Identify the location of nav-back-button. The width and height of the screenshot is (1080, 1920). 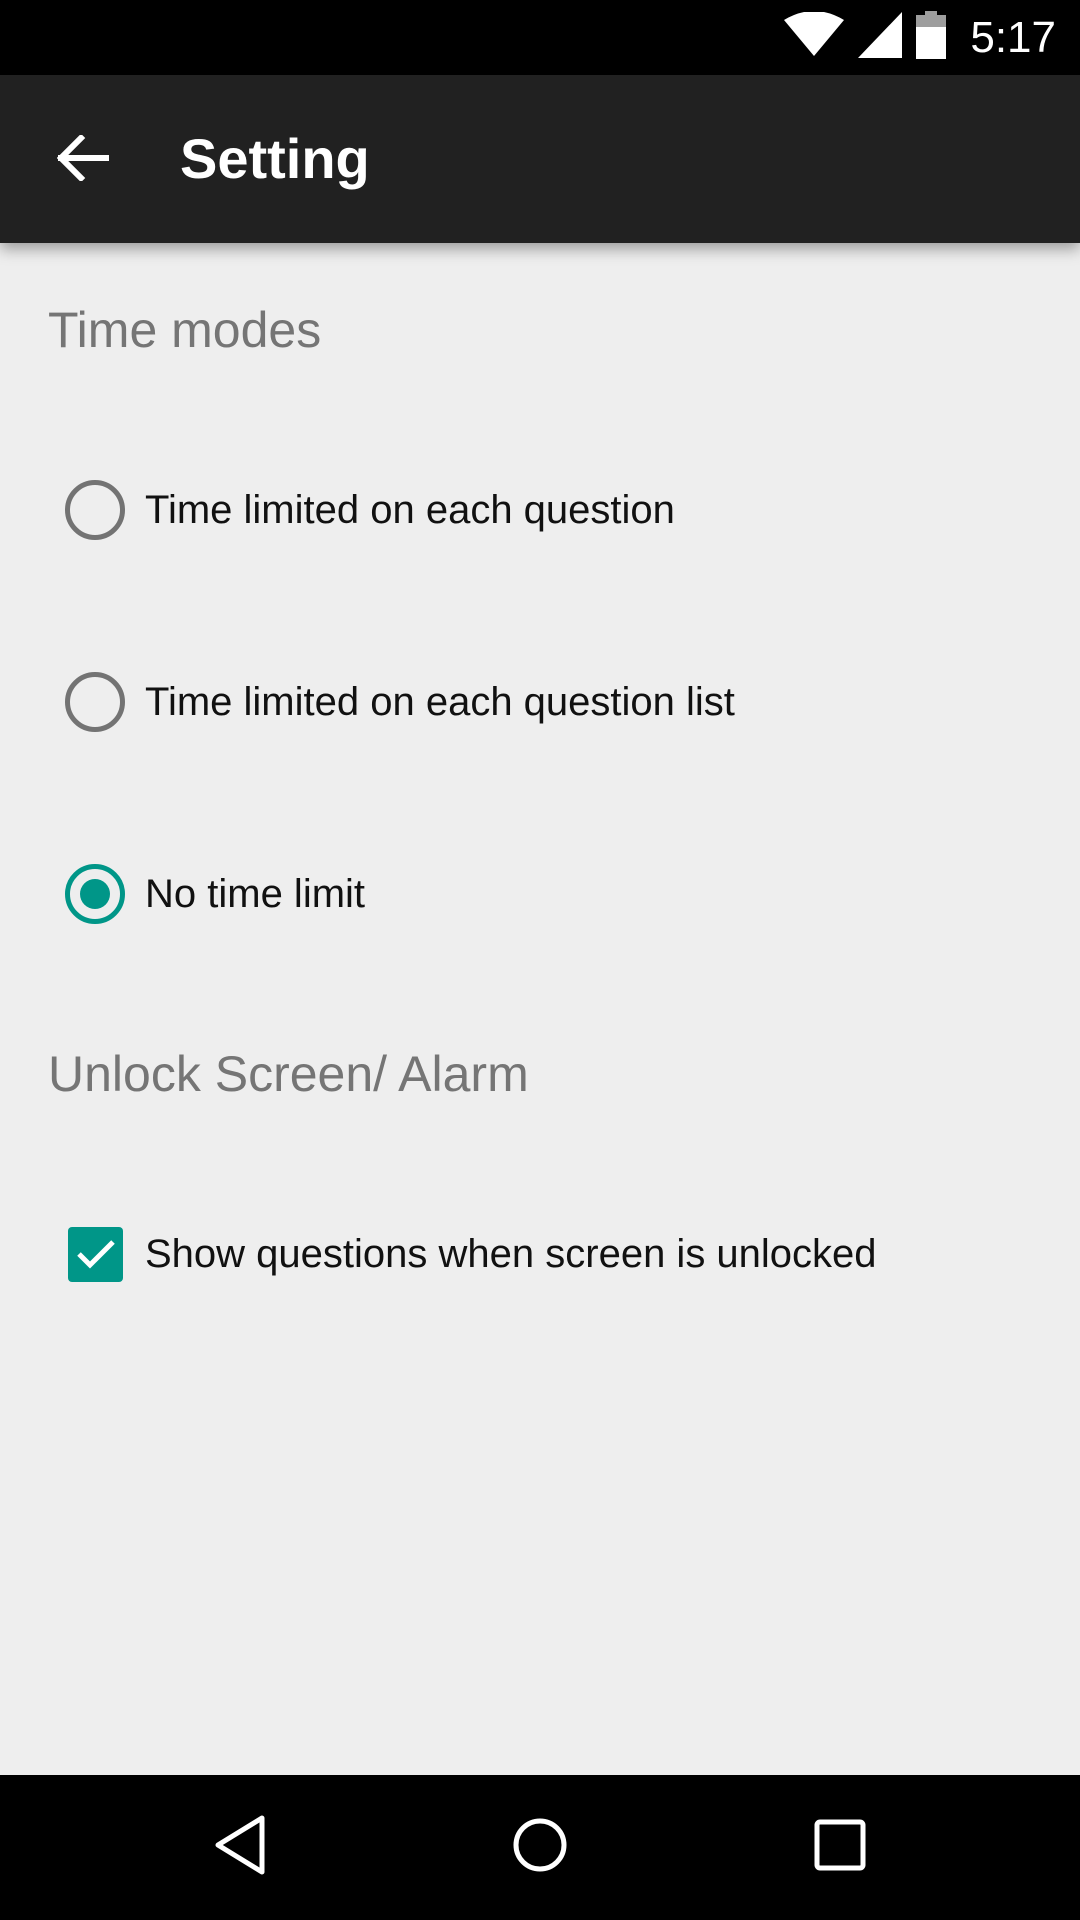
(240, 1847).